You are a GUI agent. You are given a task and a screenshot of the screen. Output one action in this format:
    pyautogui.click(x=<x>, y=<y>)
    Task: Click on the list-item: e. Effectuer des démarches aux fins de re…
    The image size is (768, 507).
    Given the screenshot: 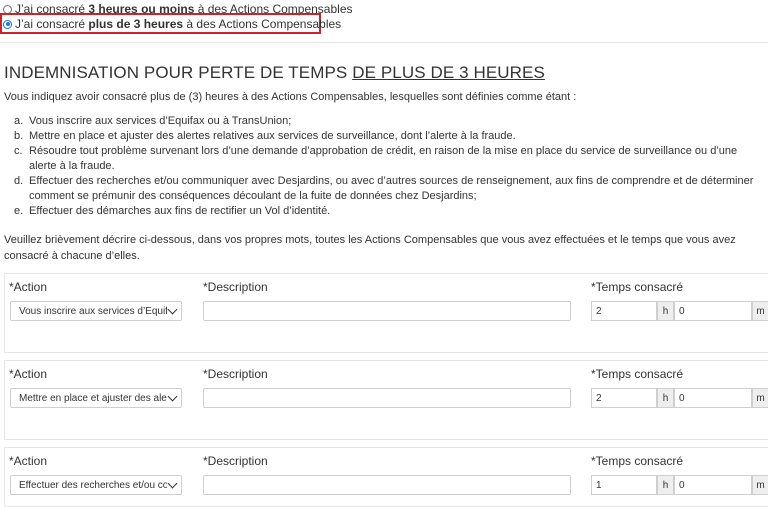 What is the action you would take?
    pyautogui.click(x=172, y=211)
    